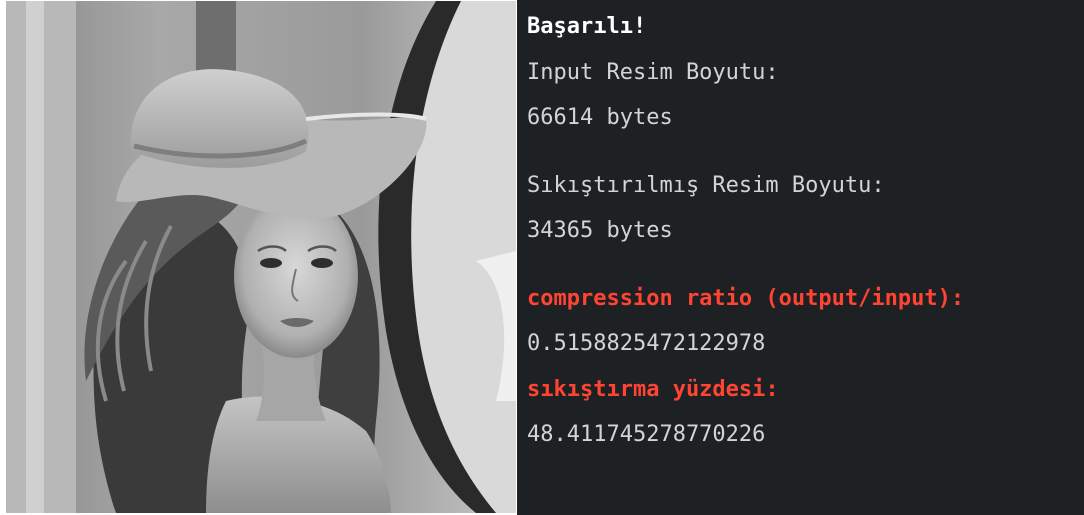  Describe the element at coordinates (600, 117) in the screenshot. I see `input-size-value: 66614 bytes` at that location.